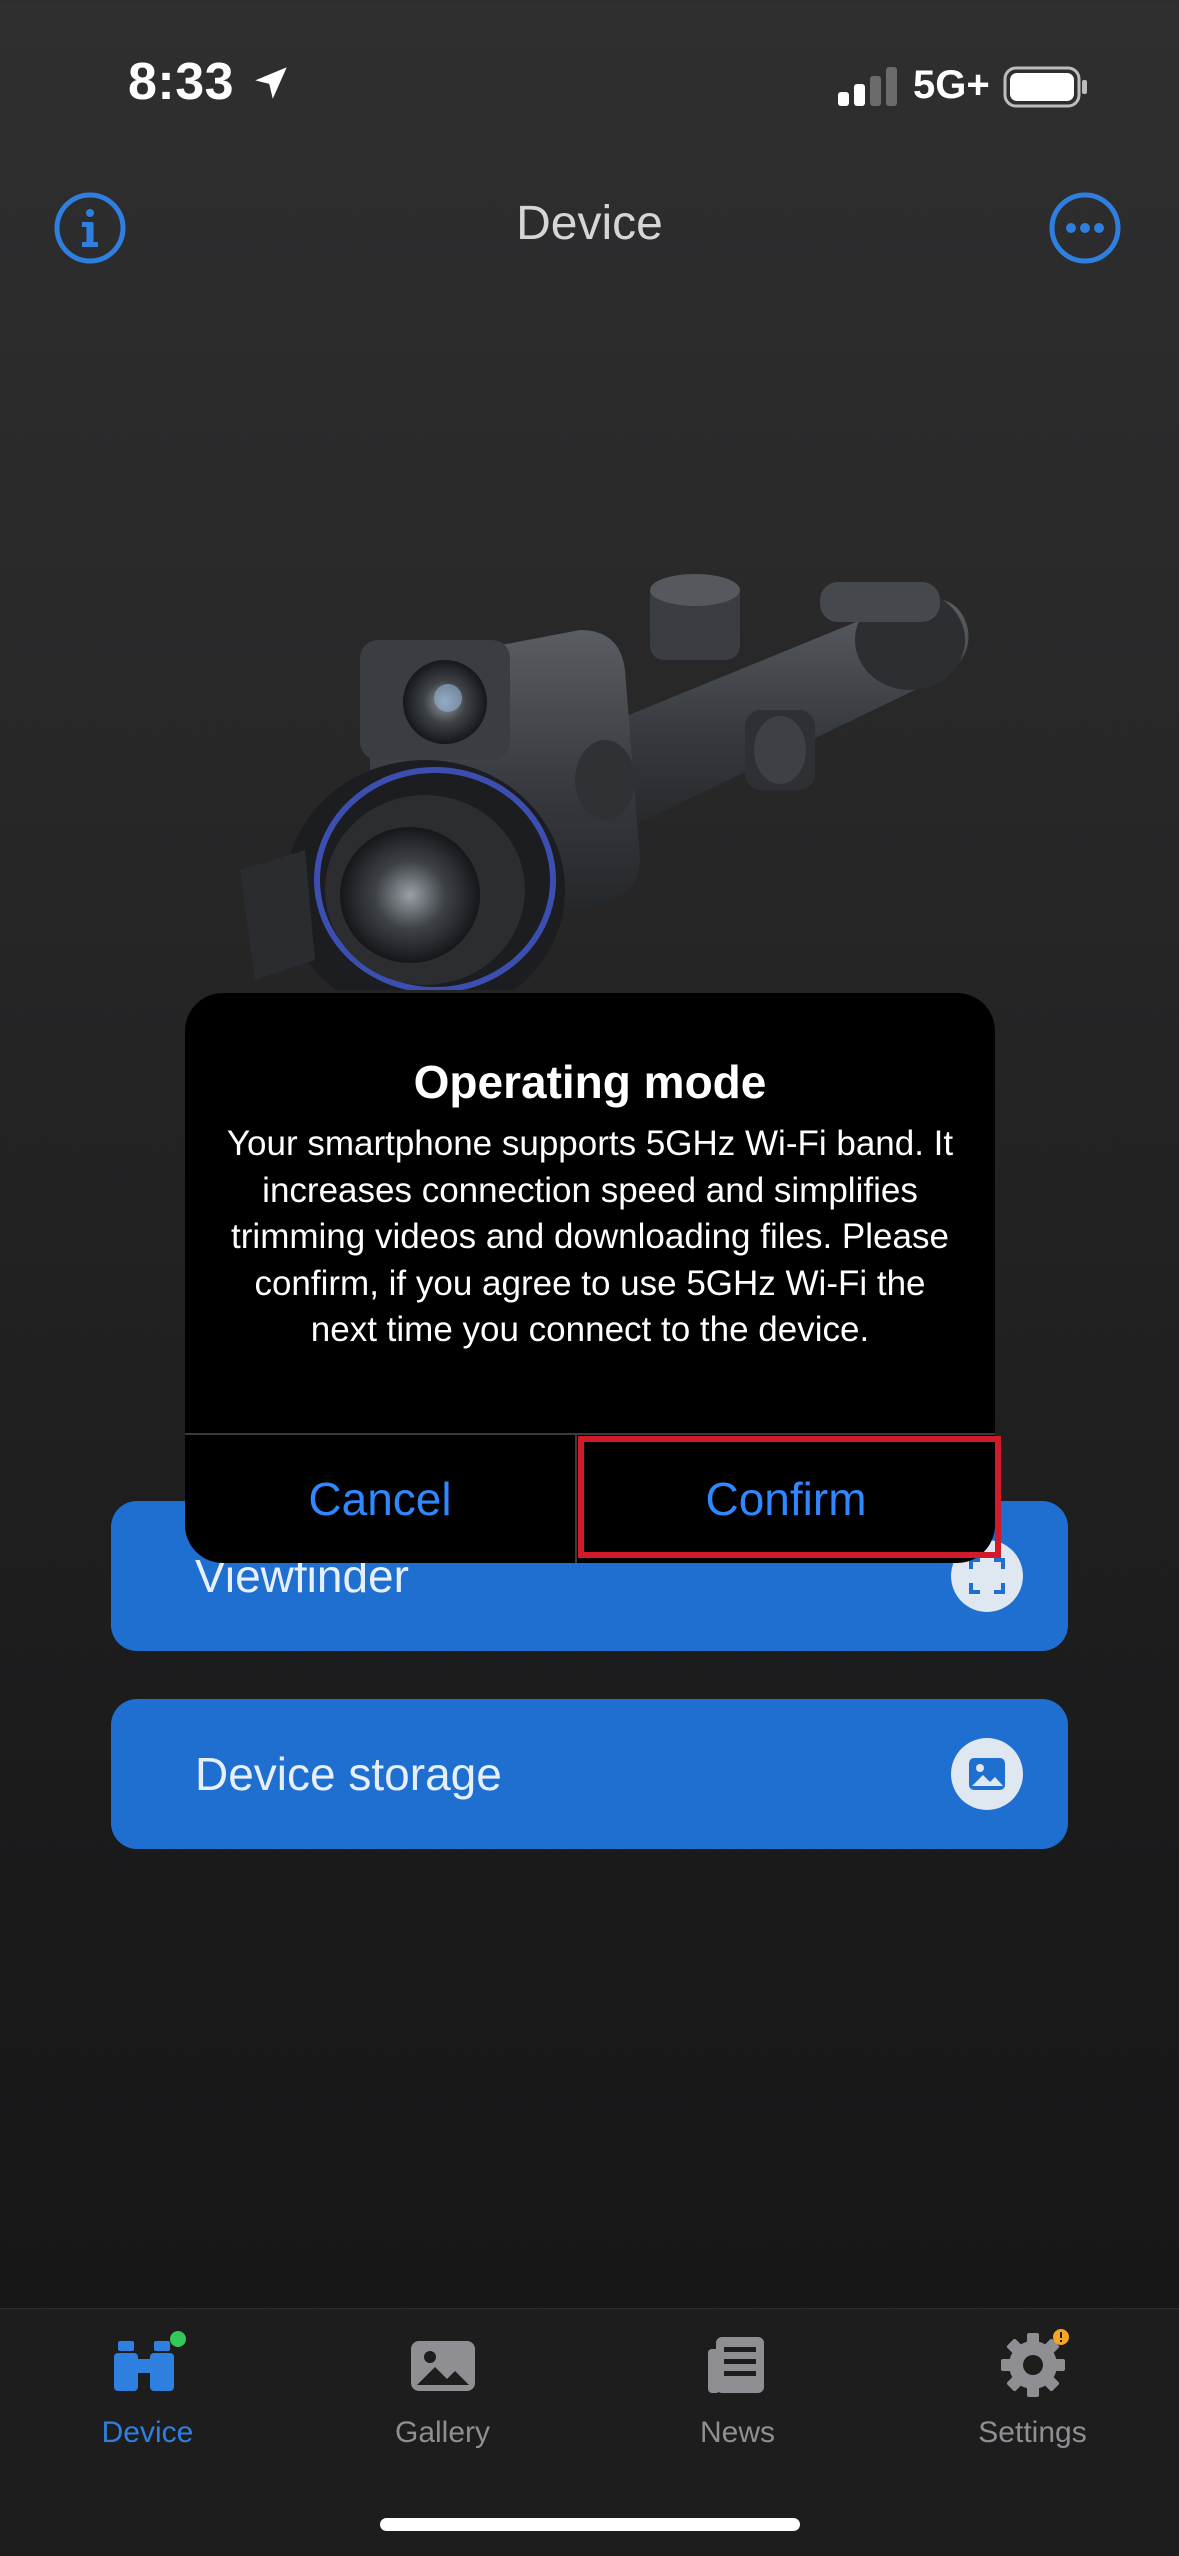 Image resolution: width=1179 pixels, height=2556 pixels. What do you see at coordinates (951, 85) in the screenshot?
I see `network-type: 5G+` at bounding box center [951, 85].